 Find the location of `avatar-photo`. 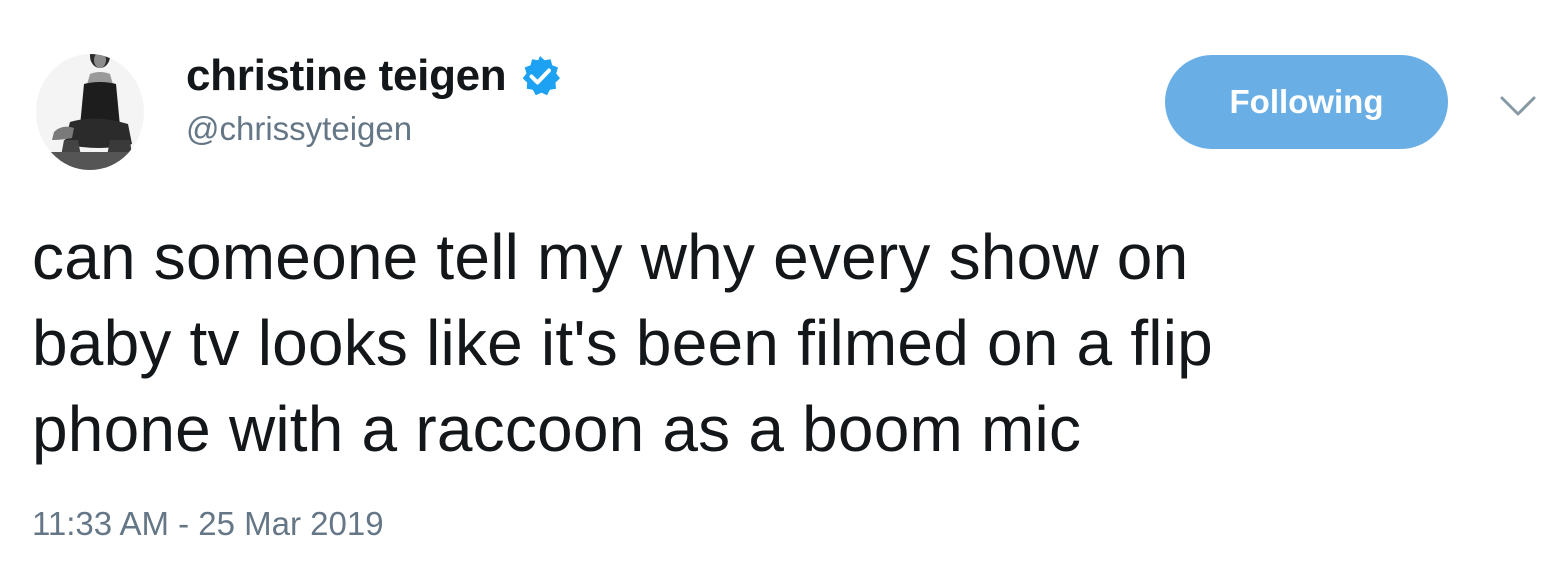

avatar-photo is located at coordinates (90, 112).